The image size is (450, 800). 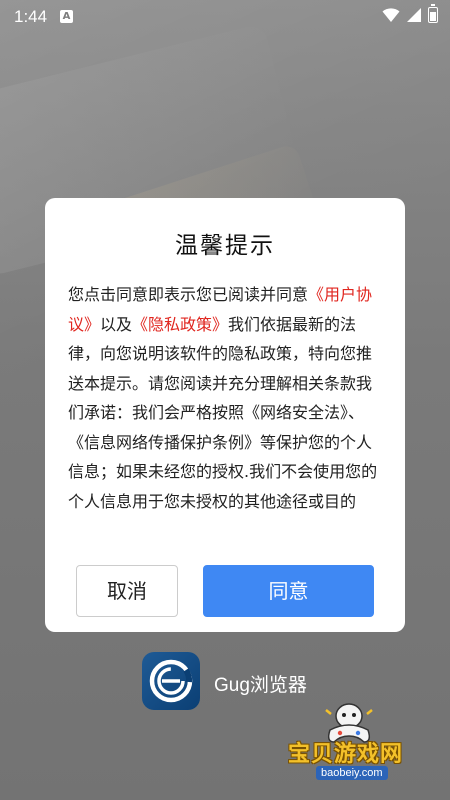 I want to click on body-text: 以及, so click(x=116, y=324).